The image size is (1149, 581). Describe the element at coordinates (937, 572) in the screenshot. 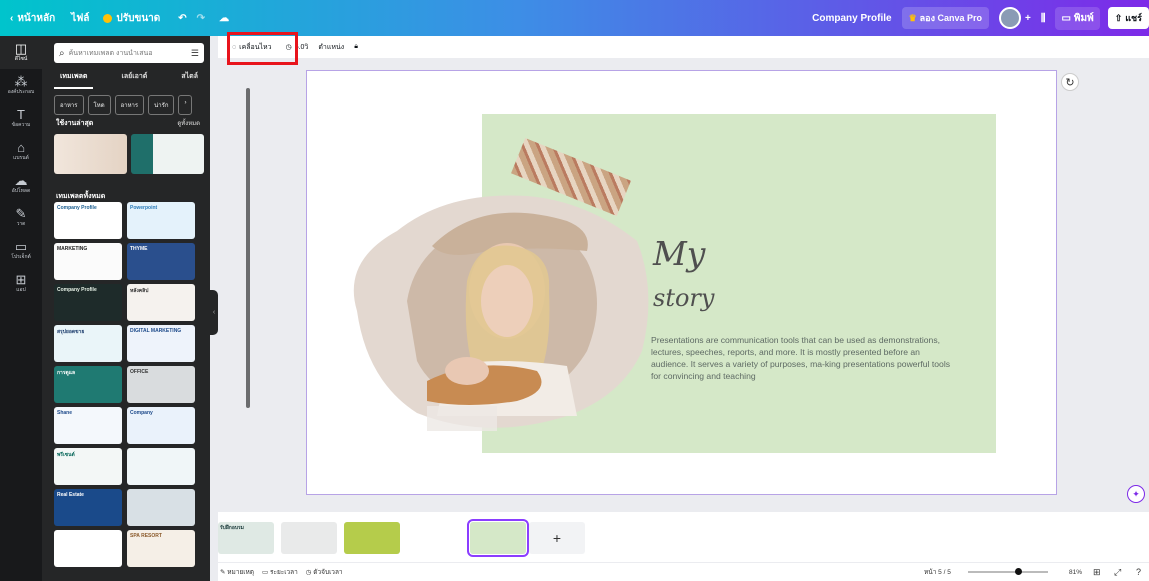

I see `page-info: หน้า 5 / 5` at that location.